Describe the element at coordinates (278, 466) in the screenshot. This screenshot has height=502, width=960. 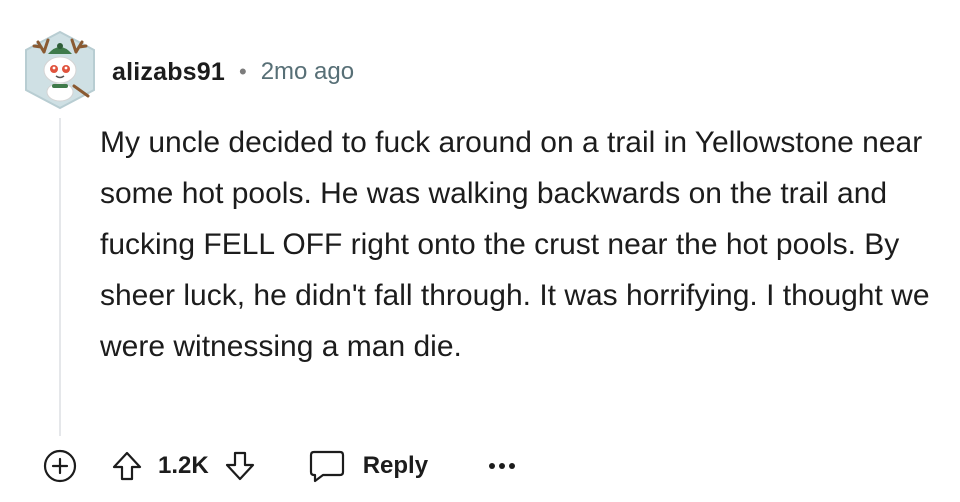
I see `comment-action-bar: 1.2K Reply` at that location.